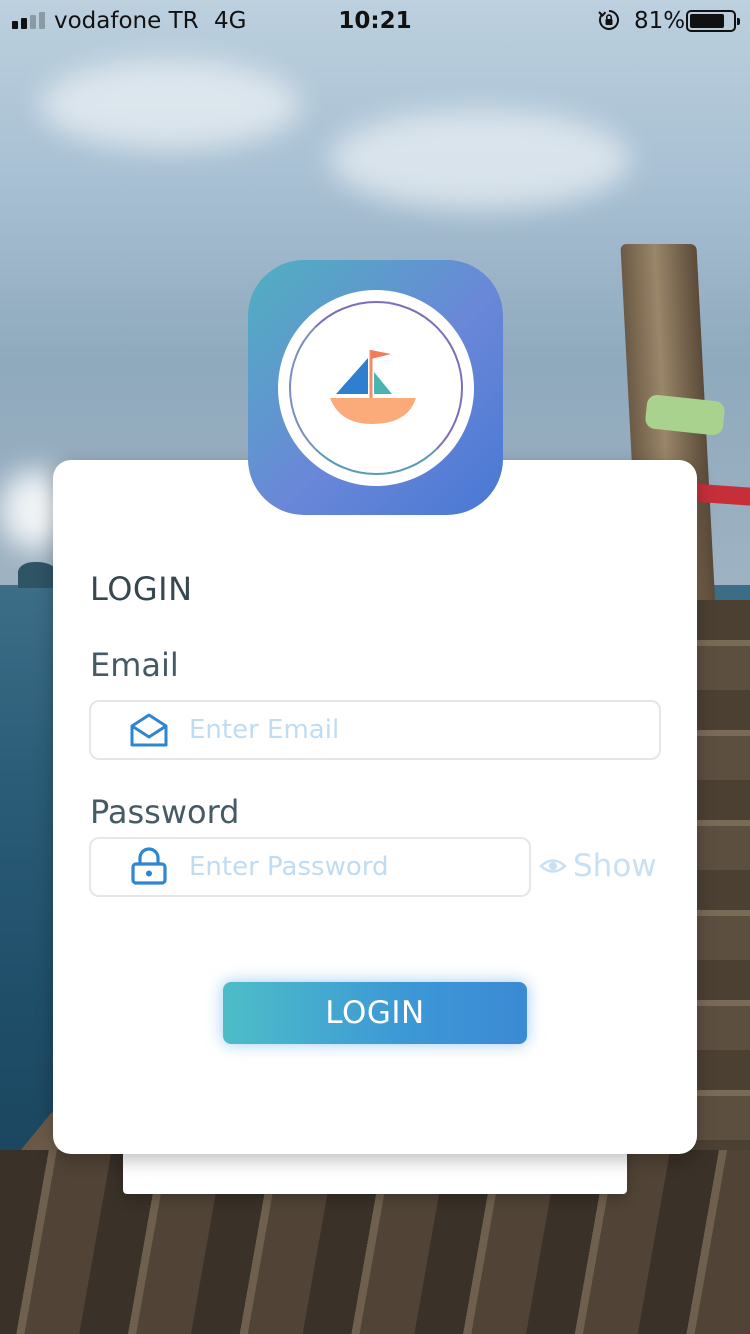  Describe the element at coordinates (149, 730) in the screenshot. I see `envelope-icon` at that location.